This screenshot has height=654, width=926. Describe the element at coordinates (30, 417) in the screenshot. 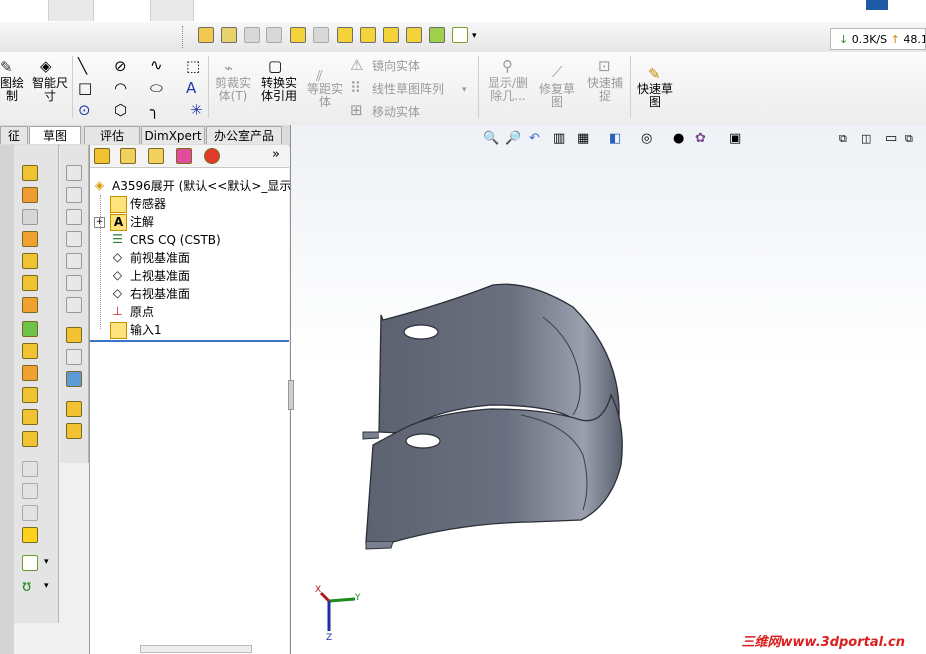

I see `pattern-icon` at that location.